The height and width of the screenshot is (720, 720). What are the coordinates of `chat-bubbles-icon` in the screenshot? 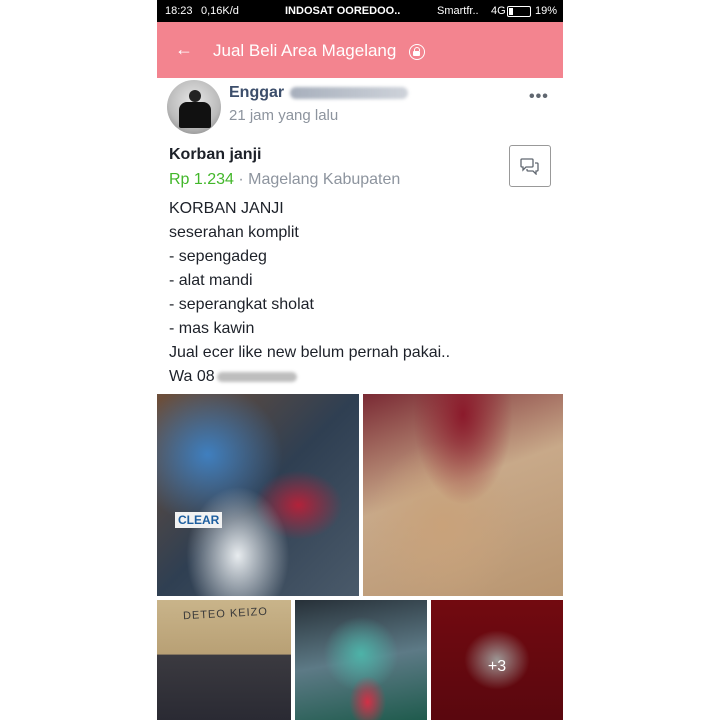 It's located at (529, 166).